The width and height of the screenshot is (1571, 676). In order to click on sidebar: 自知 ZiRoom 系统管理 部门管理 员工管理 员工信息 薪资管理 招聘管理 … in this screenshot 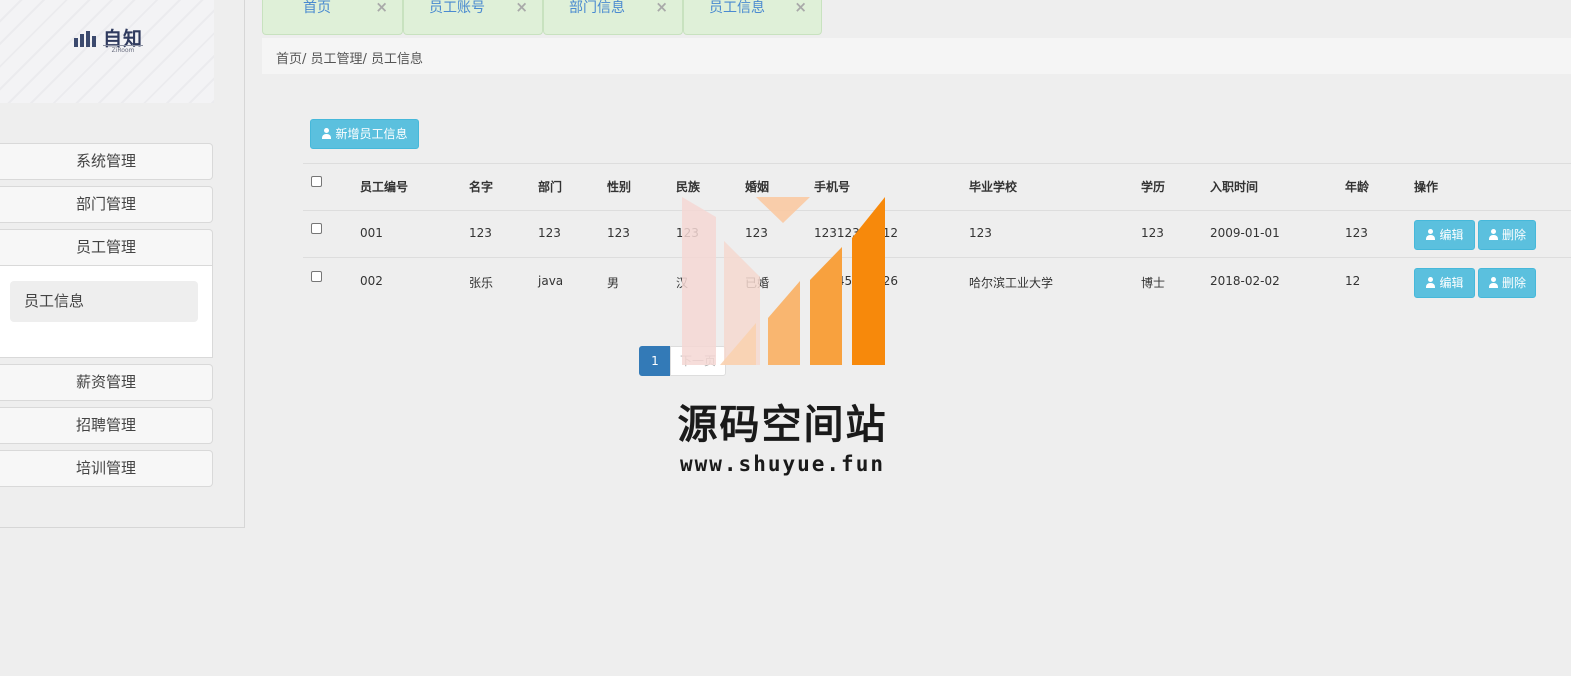, I will do `click(122, 264)`.